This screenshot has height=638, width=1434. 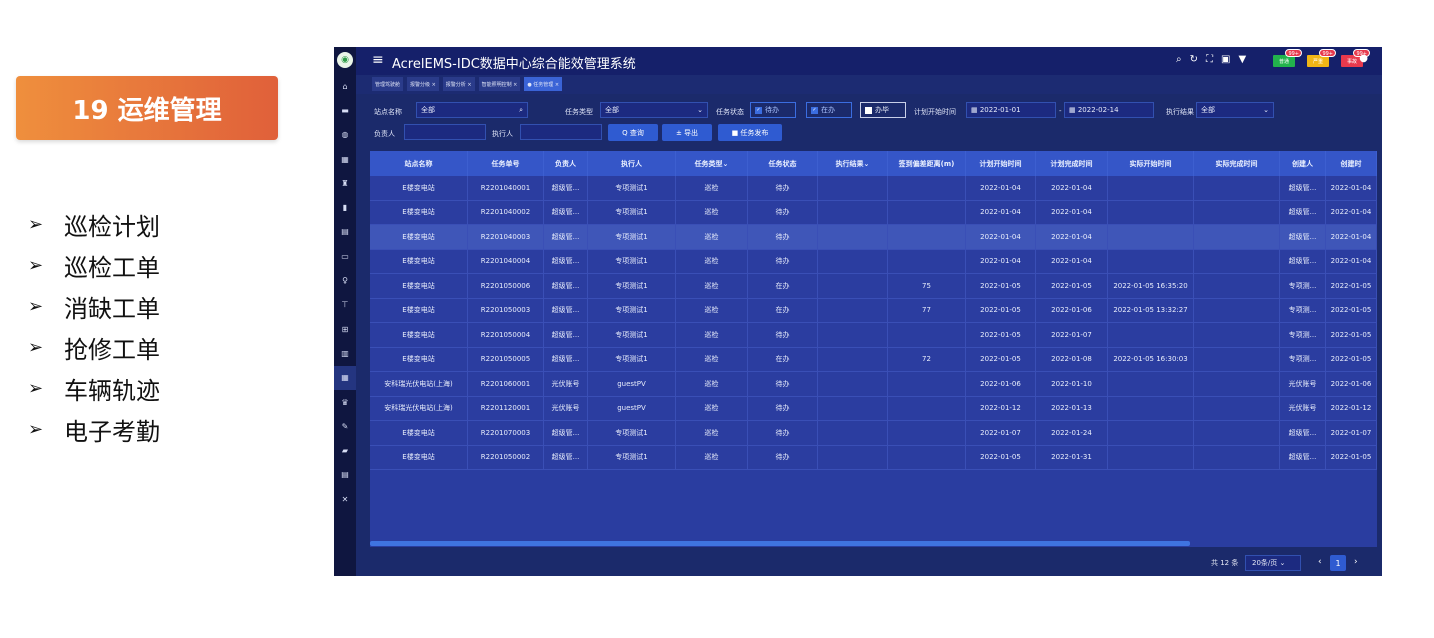 I want to click on status-done-checkbox: 办毕, so click(x=883, y=110).